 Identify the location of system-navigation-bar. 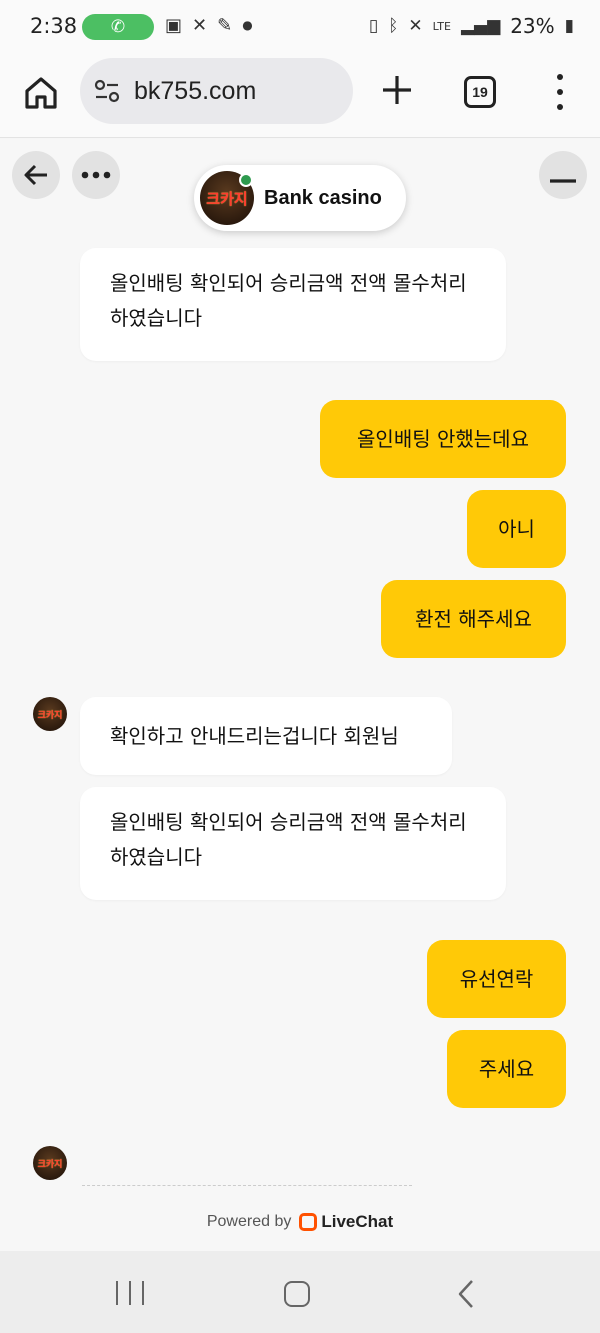
(300, 1292).